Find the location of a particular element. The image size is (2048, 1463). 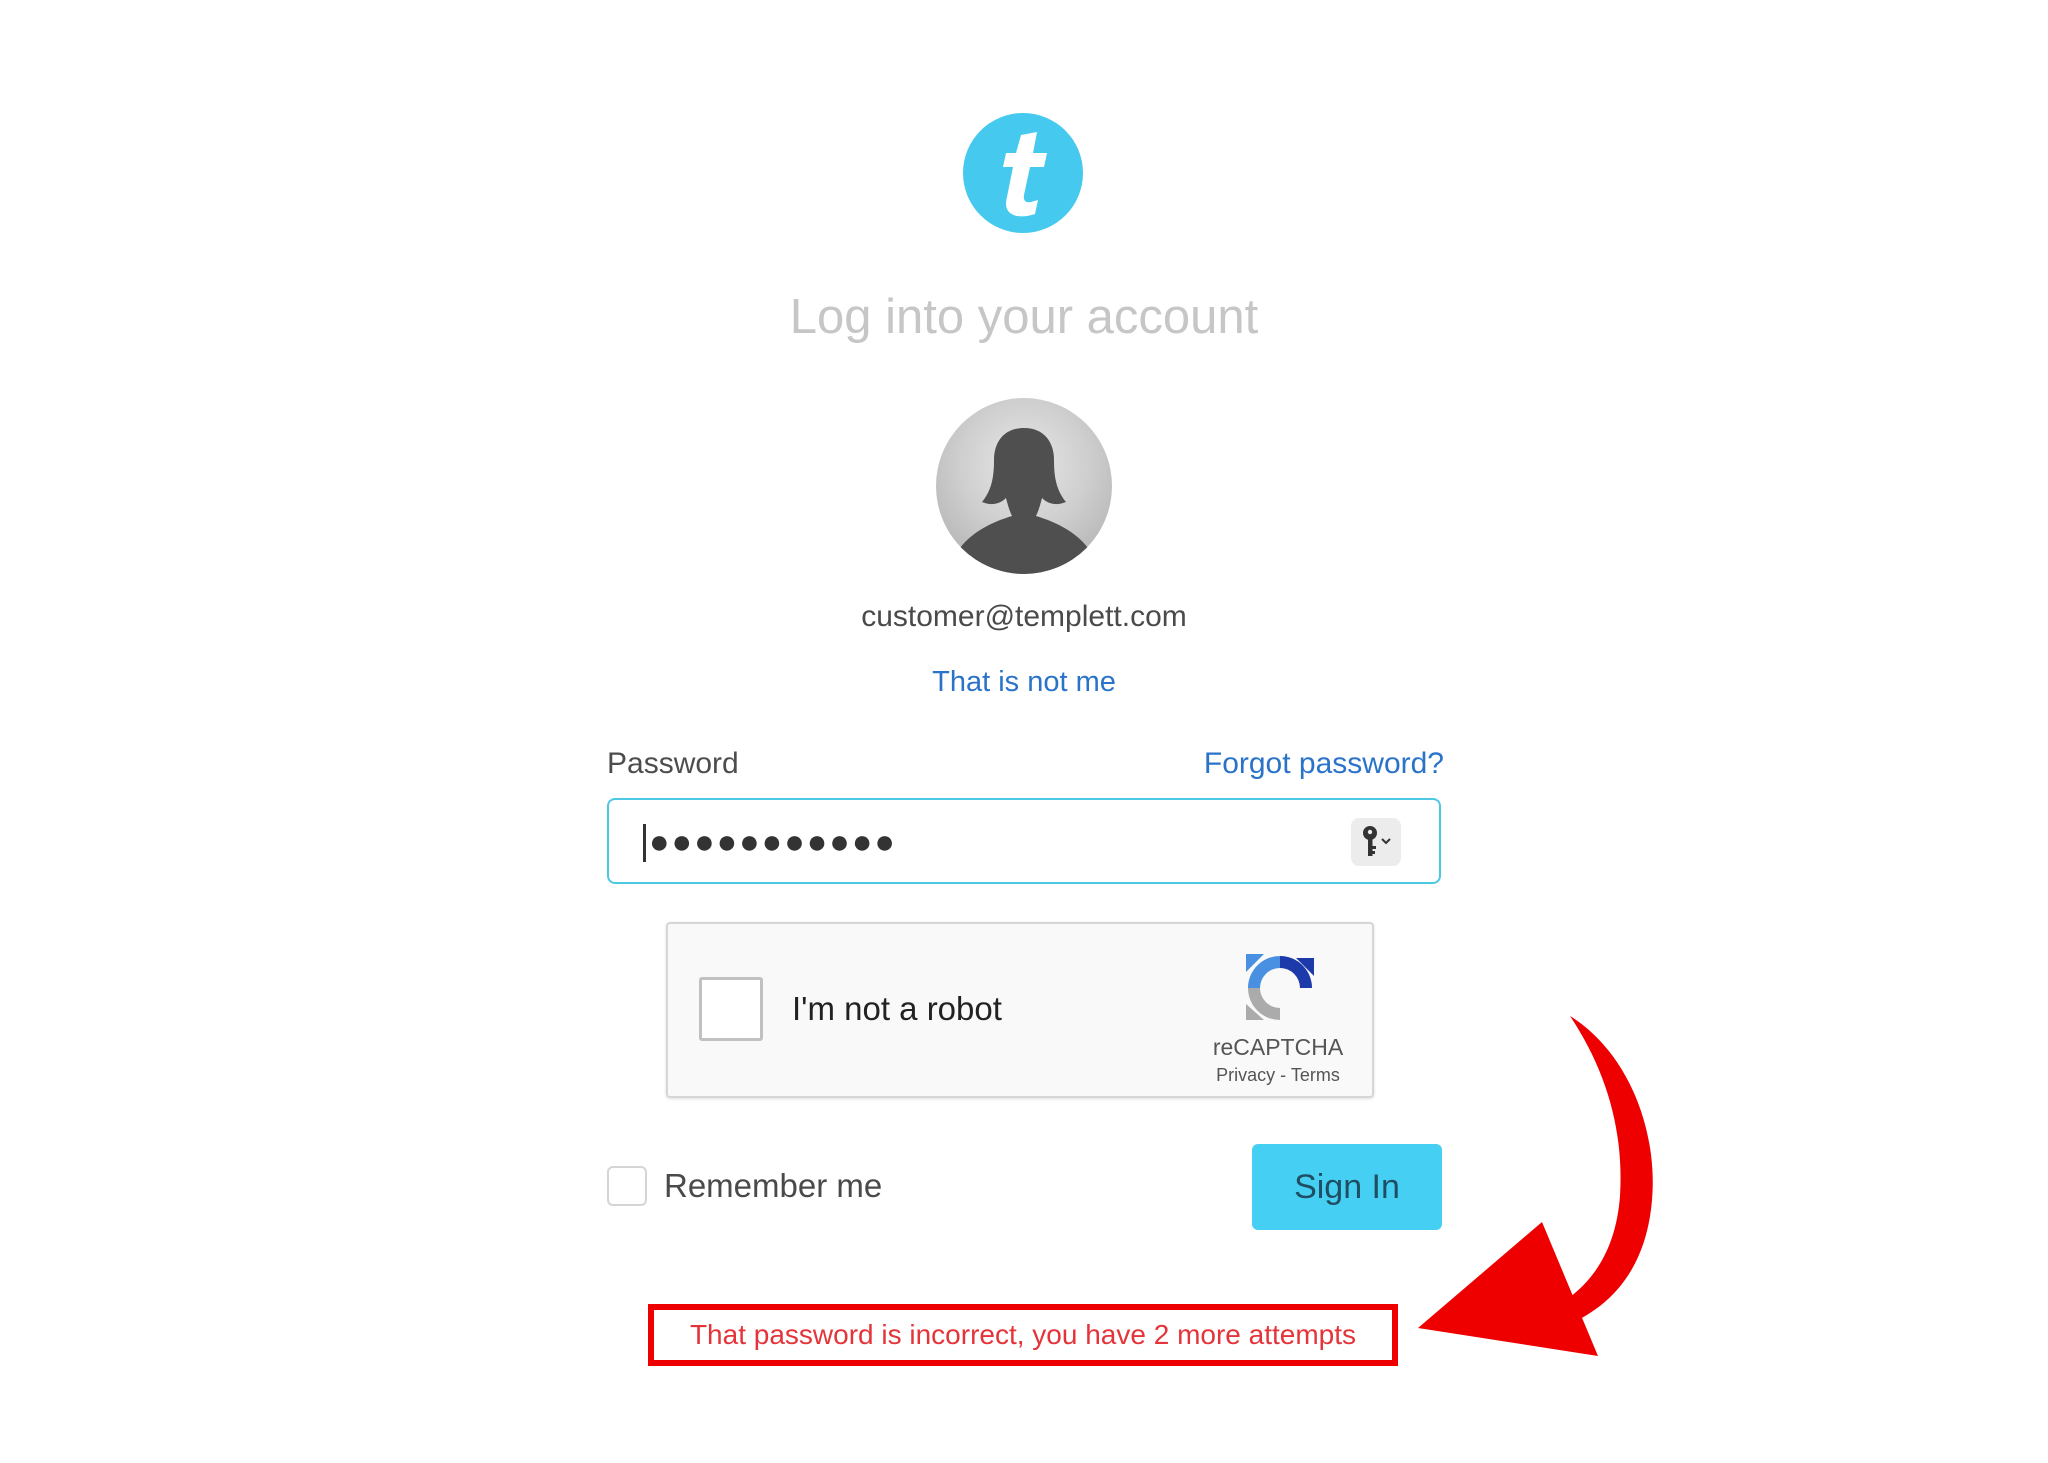

app-logo is located at coordinates (1023, 173).